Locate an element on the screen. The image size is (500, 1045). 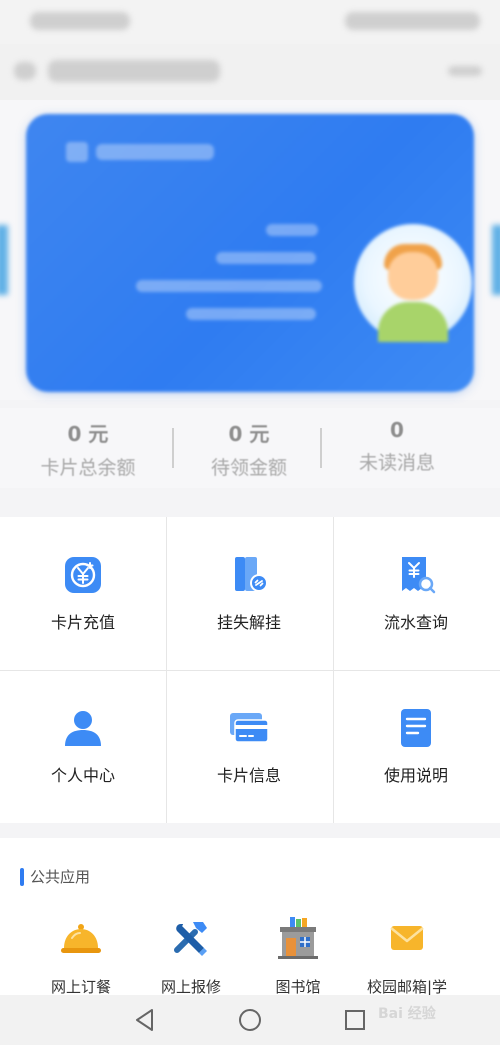
person-icon is located at coordinates (83, 728).